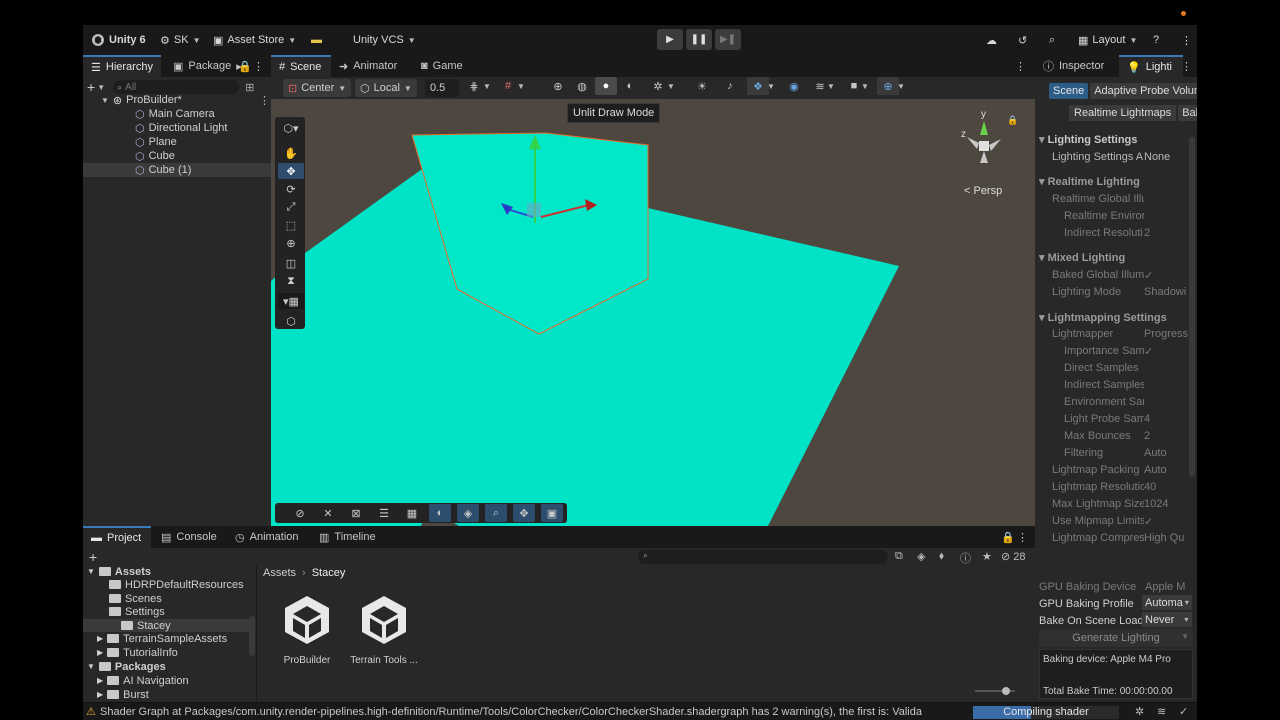 The height and width of the screenshot is (720, 1280). I want to click on pb-search-button: ⌕, so click(496, 513).